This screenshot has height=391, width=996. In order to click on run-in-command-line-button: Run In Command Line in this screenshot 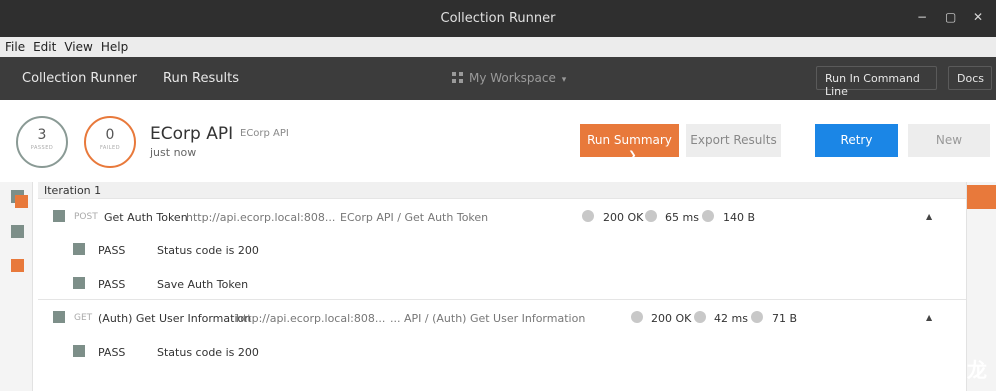, I will do `click(876, 82)`.